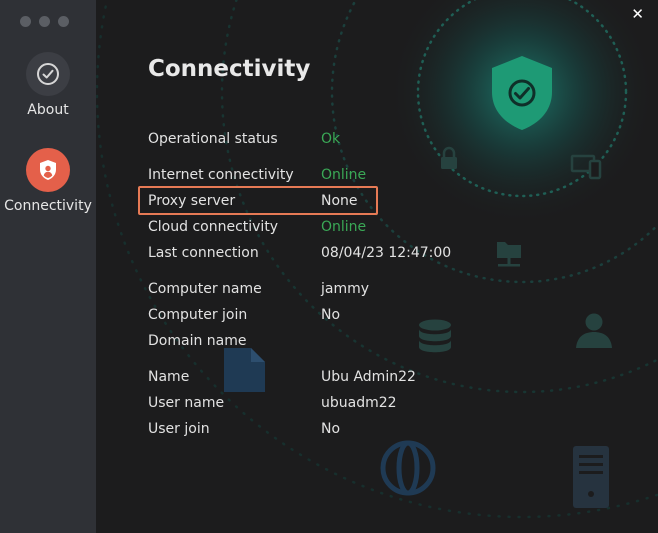 This screenshot has width=658, height=533. Describe the element at coordinates (48, 266) in the screenshot. I see `sidebar: About Connectivity` at that location.